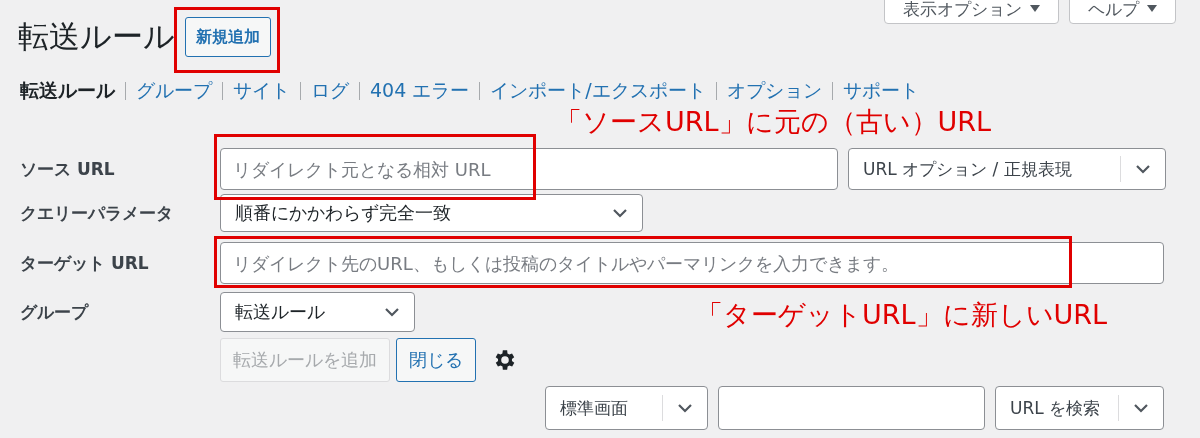  What do you see at coordinates (880, 91) in the screenshot?
I see `subnav-link: サポート` at bounding box center [880, 91].